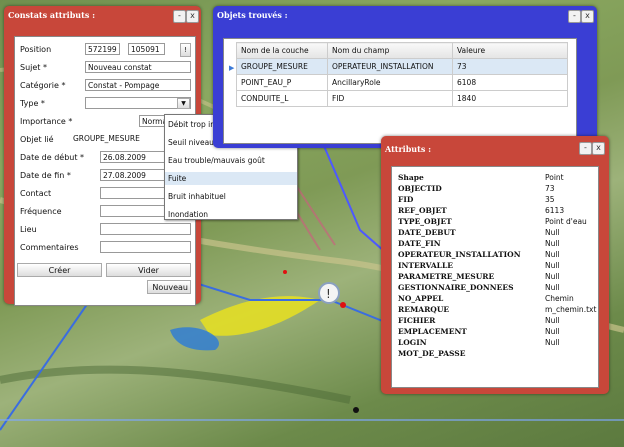  I want to click on column-header: Nom du champ, so click(390, 50).